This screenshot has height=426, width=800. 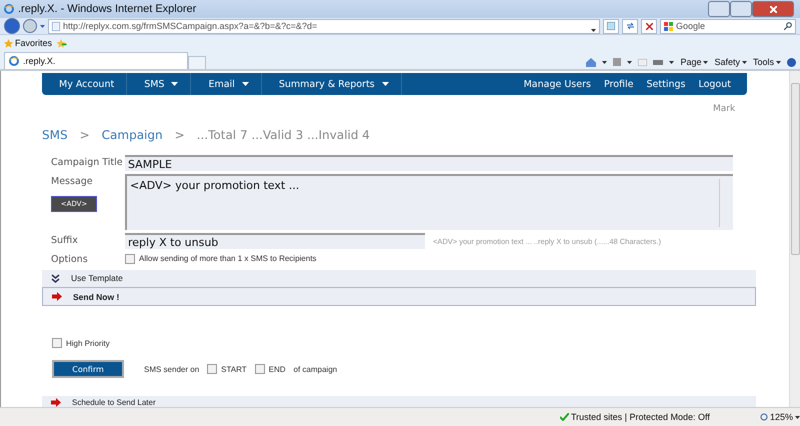 What do you see at coordinates (635, 417) in the screenshot?
I see `security-zone: Trusted sites | Protected Mode: Off` at bounding box center [635, 417].